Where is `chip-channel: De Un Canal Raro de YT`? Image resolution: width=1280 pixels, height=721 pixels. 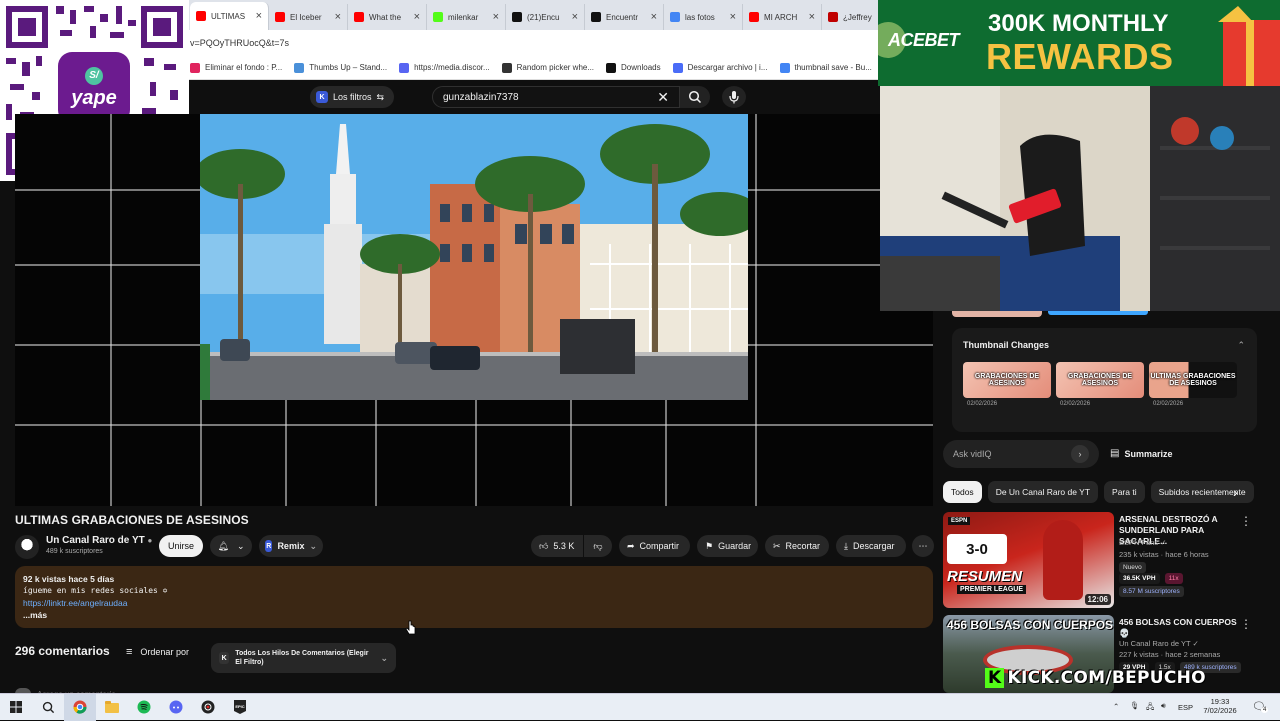 chip-channel: De Un Canal Raro de YT is located at coordinates (1043, 492).